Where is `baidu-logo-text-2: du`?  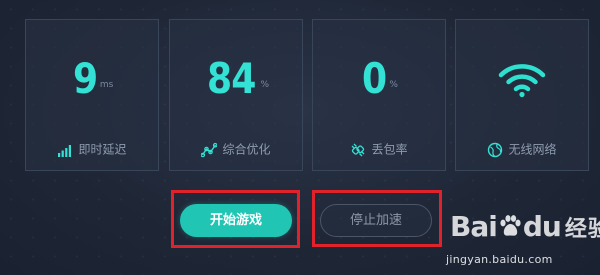 baidu-logo-text-2: du is located at coordinates (542, 226).